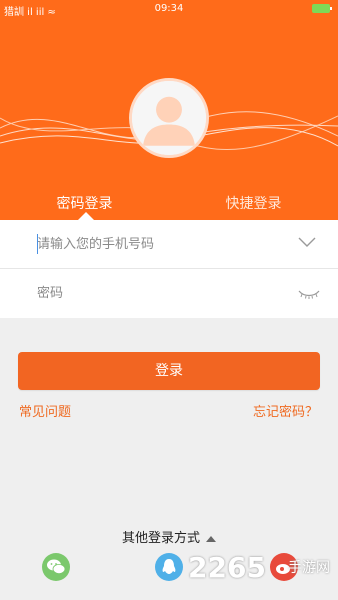 The width and height of the screenshot is (338, 600). Describe the element at coordinates (169, 567) in the screenshot. I see `qq-icon` at that location.